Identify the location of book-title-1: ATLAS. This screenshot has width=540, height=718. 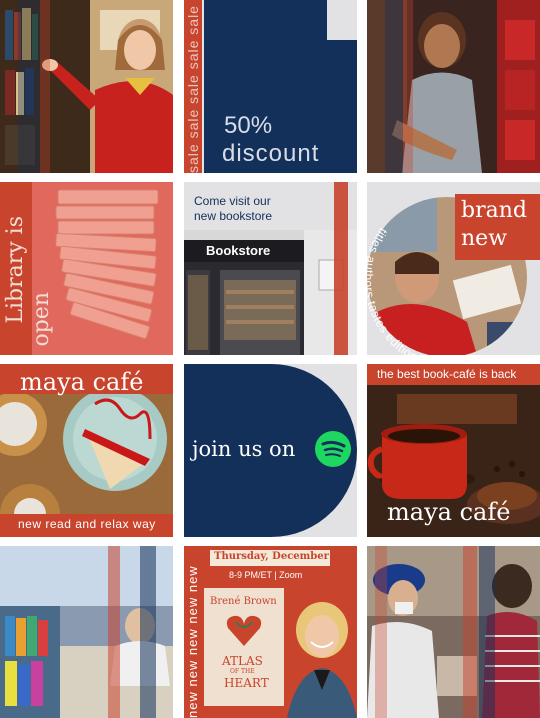
(242, 661).